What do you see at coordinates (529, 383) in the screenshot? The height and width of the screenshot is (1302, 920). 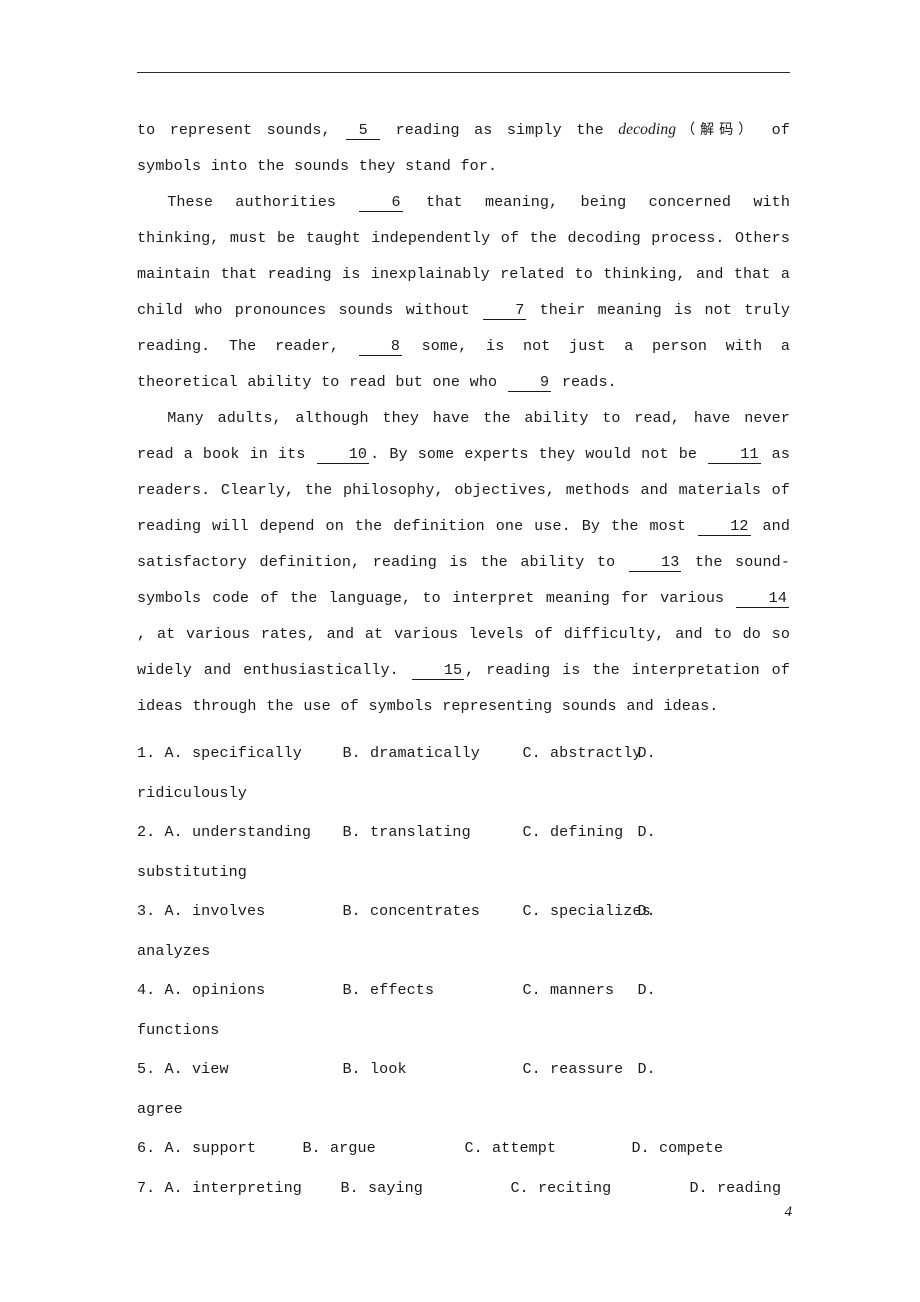 I see `answer-blank: 9` at bounding box center [529, 383].